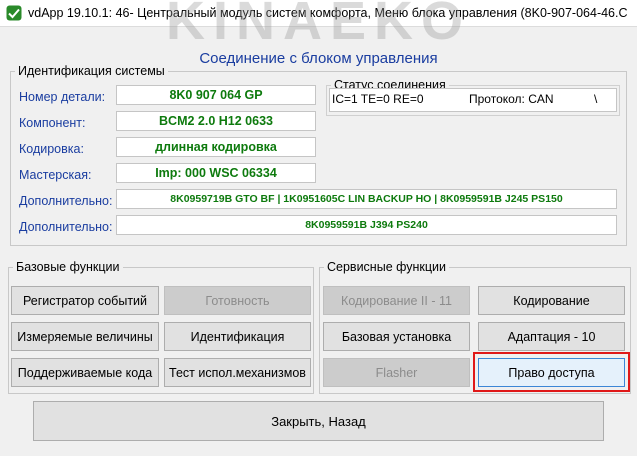 This screenshot has height=456, width=637. Describe the element at coordinates (68, 267) in the screenshot. I see `basic-functions-legend: Базовые функции` at that location.